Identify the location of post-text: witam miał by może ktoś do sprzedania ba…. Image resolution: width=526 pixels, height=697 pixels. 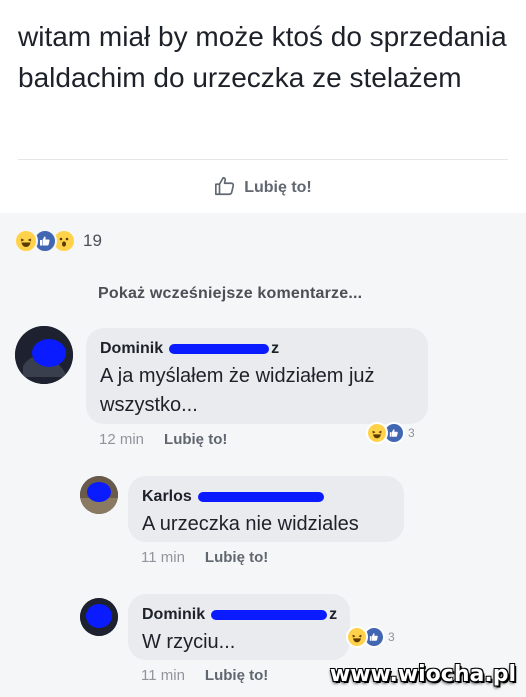
(262, 57).